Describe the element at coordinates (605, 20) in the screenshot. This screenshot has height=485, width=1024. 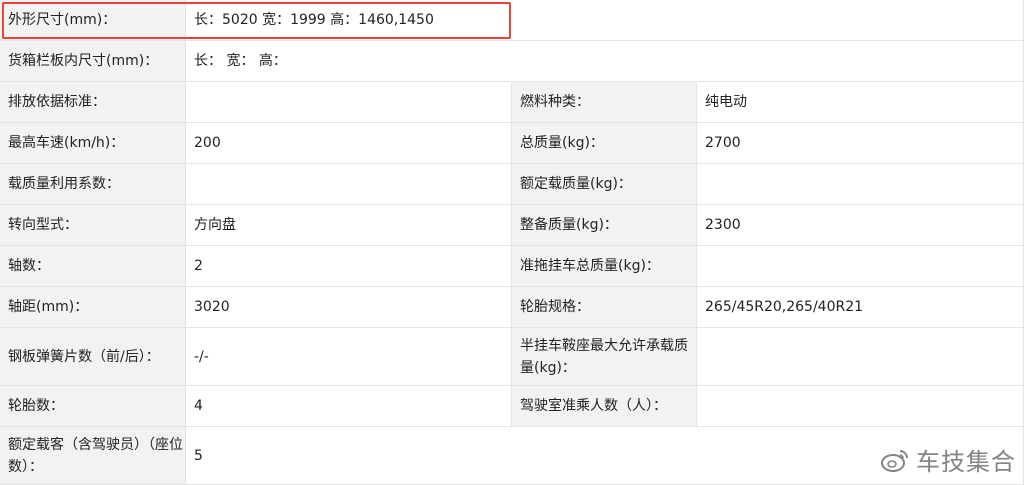
I see `row-value: 长：5020 宽：1999 高：1460,1450` at that location.